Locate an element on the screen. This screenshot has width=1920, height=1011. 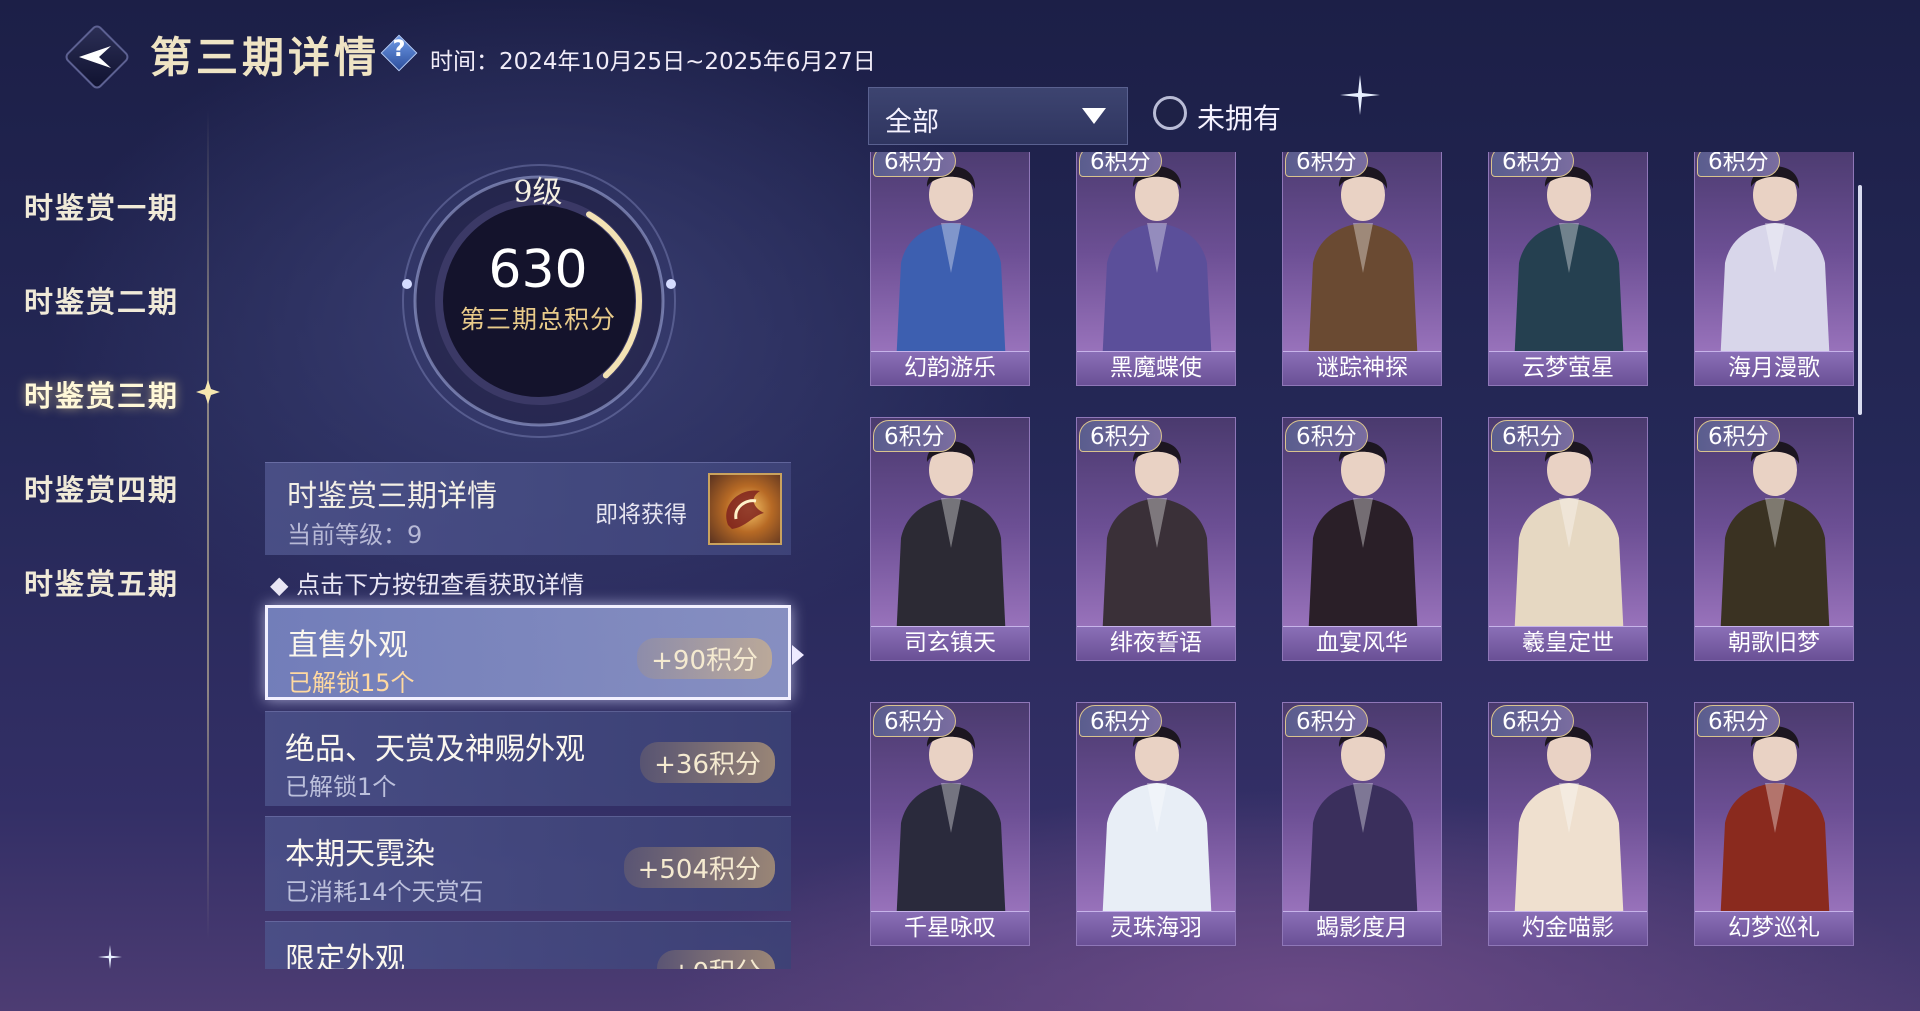
costume-card: 6积分黑魔蝶使 is located at coordinates (1156, 269).